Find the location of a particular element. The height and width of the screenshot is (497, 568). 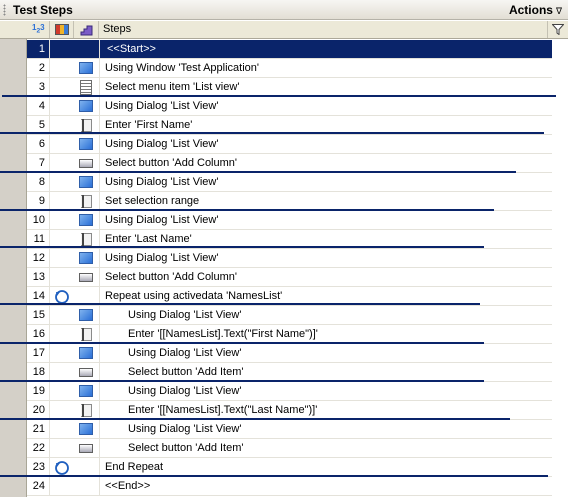

column-header-steps: Steps is located at coordinates (323, 29).